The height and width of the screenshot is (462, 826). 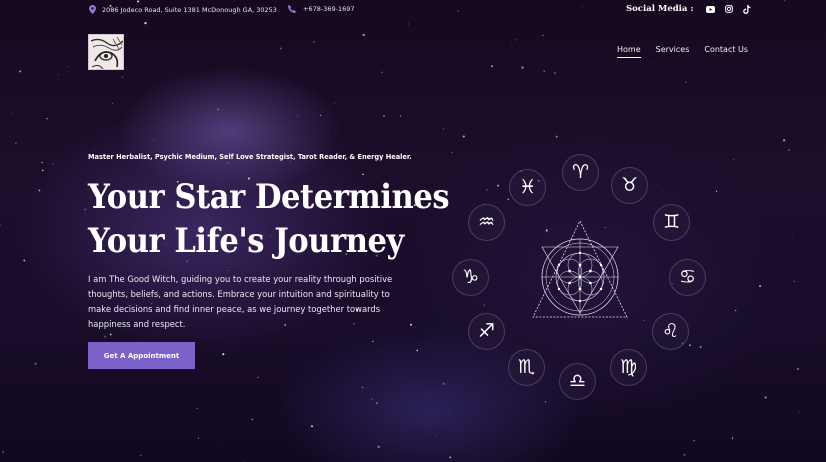 I want to click on site-logo, so click(x=106, y=52).